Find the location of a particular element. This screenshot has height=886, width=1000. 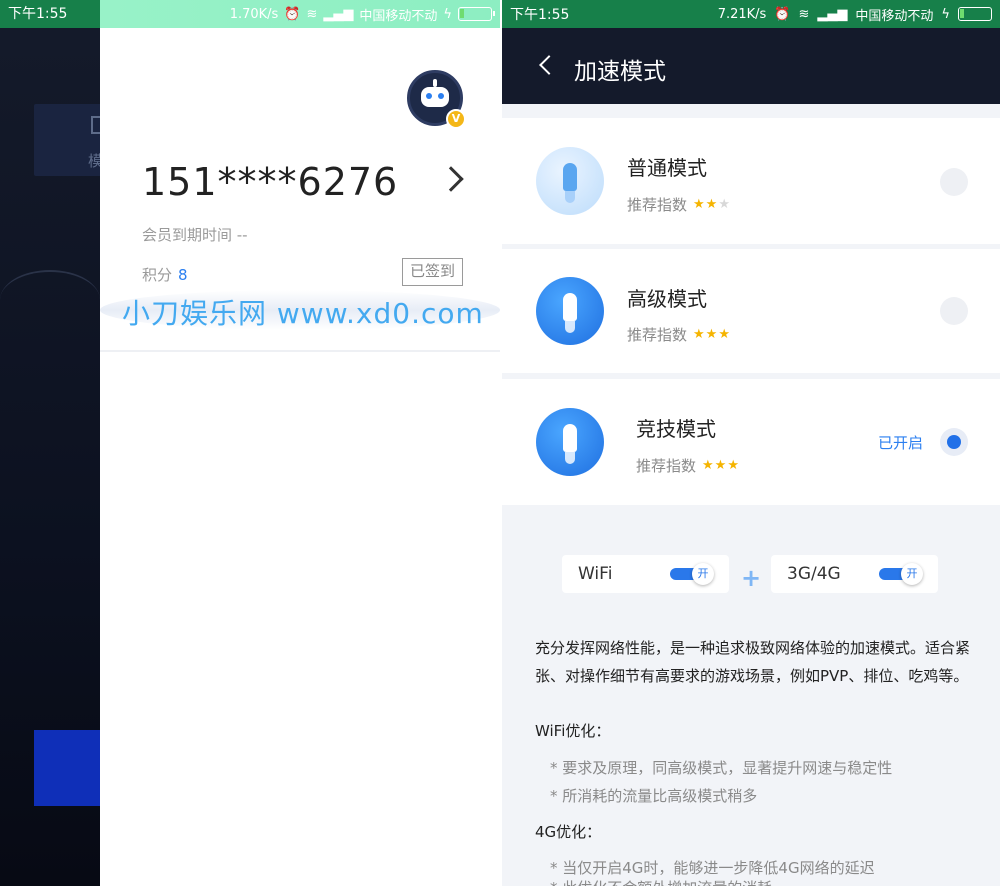

plus-icon: + is located at coordinates (751, 578).